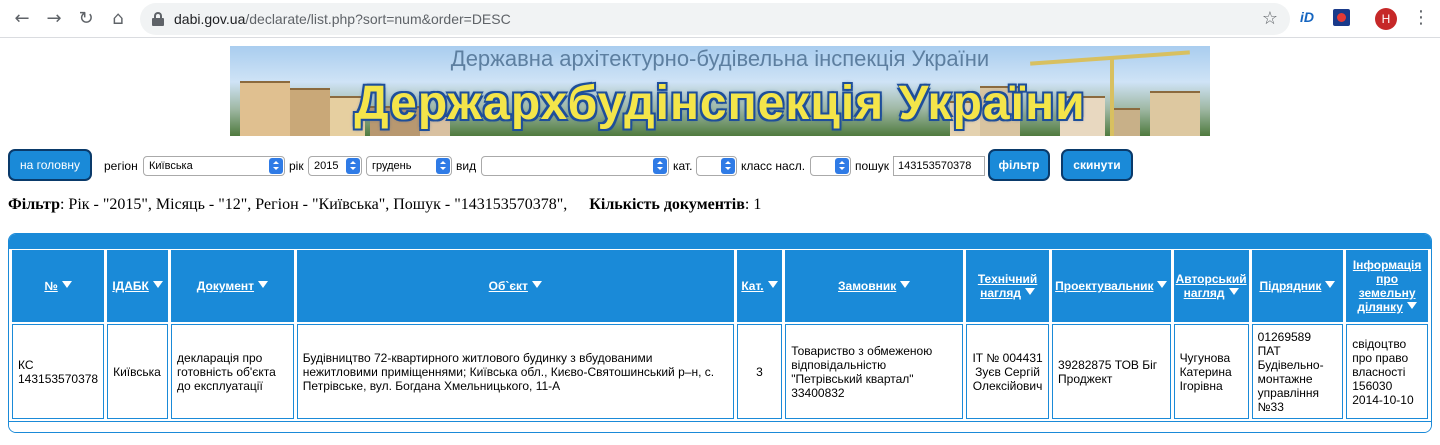 The image size is (1440, 445). I want to click on back-icon: ←, so click(22, 19).